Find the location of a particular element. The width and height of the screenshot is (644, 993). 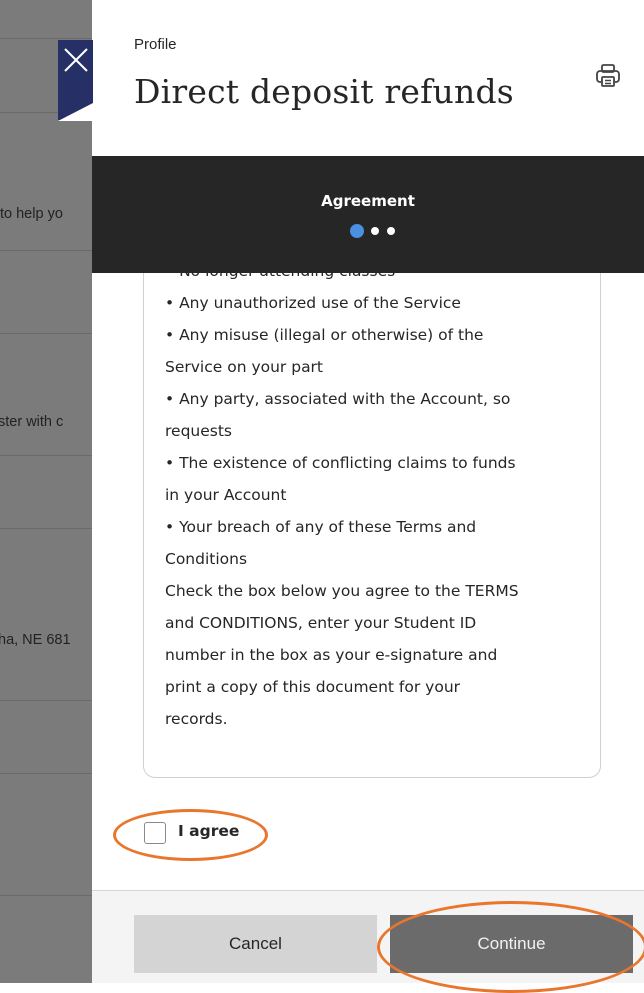

annotation-highlight-agree is located at coordinates (190, 835).